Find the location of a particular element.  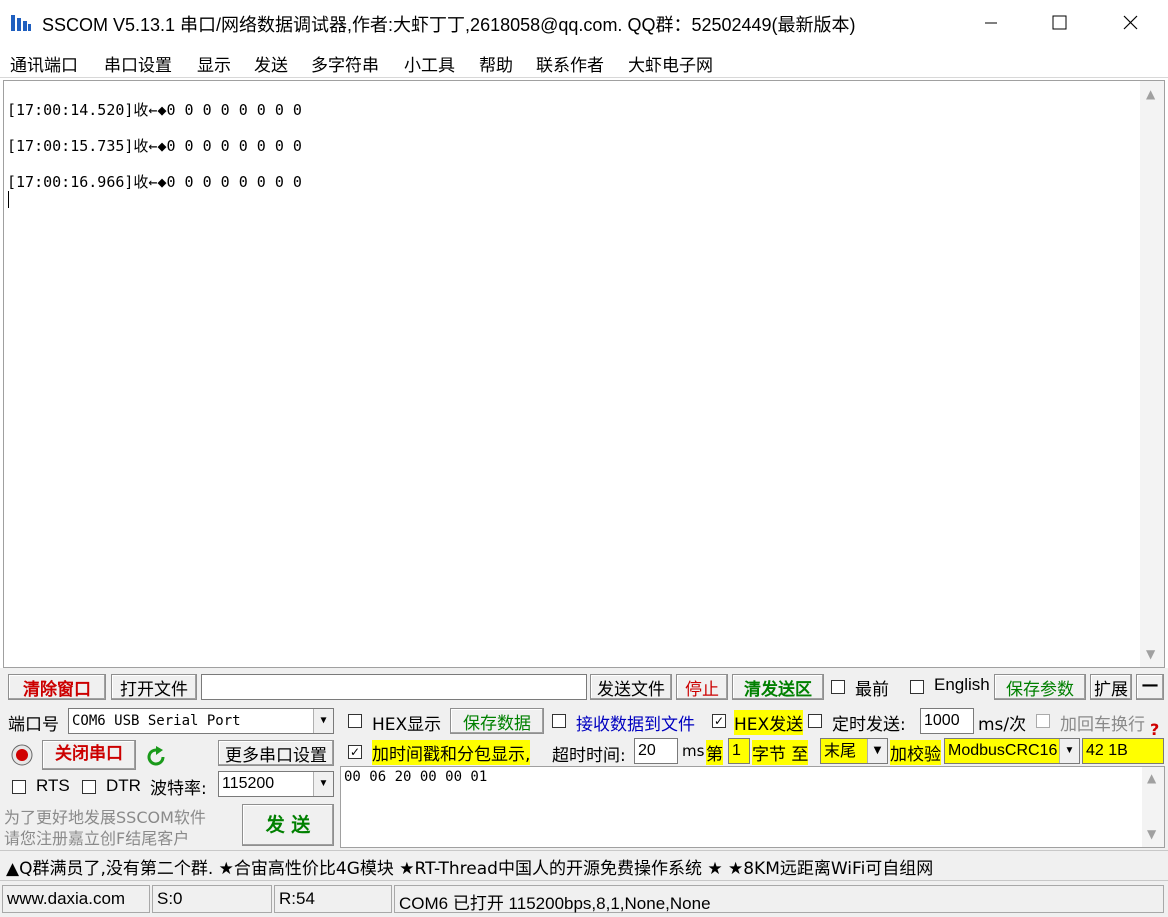

menu-contact-author: 联系作者 is located at coordinates (570, 63).